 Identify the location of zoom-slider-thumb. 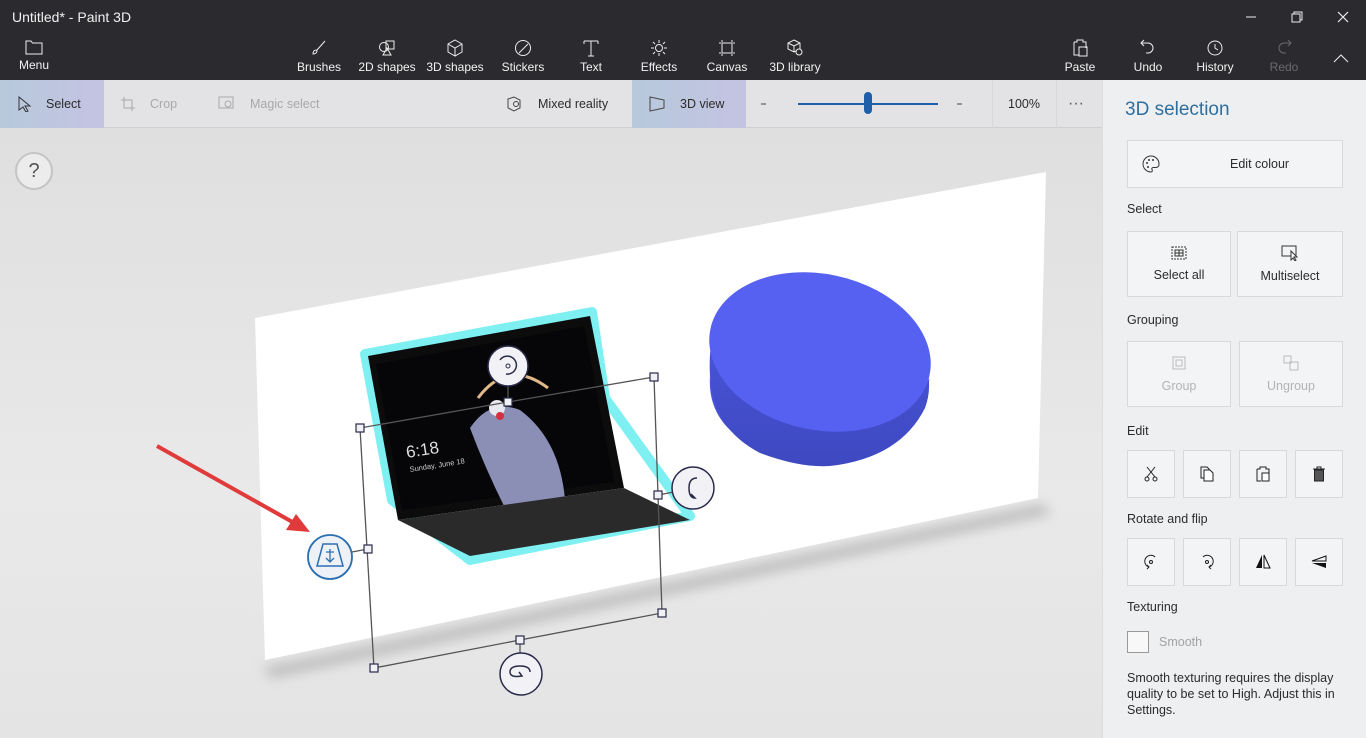
(868, 103).